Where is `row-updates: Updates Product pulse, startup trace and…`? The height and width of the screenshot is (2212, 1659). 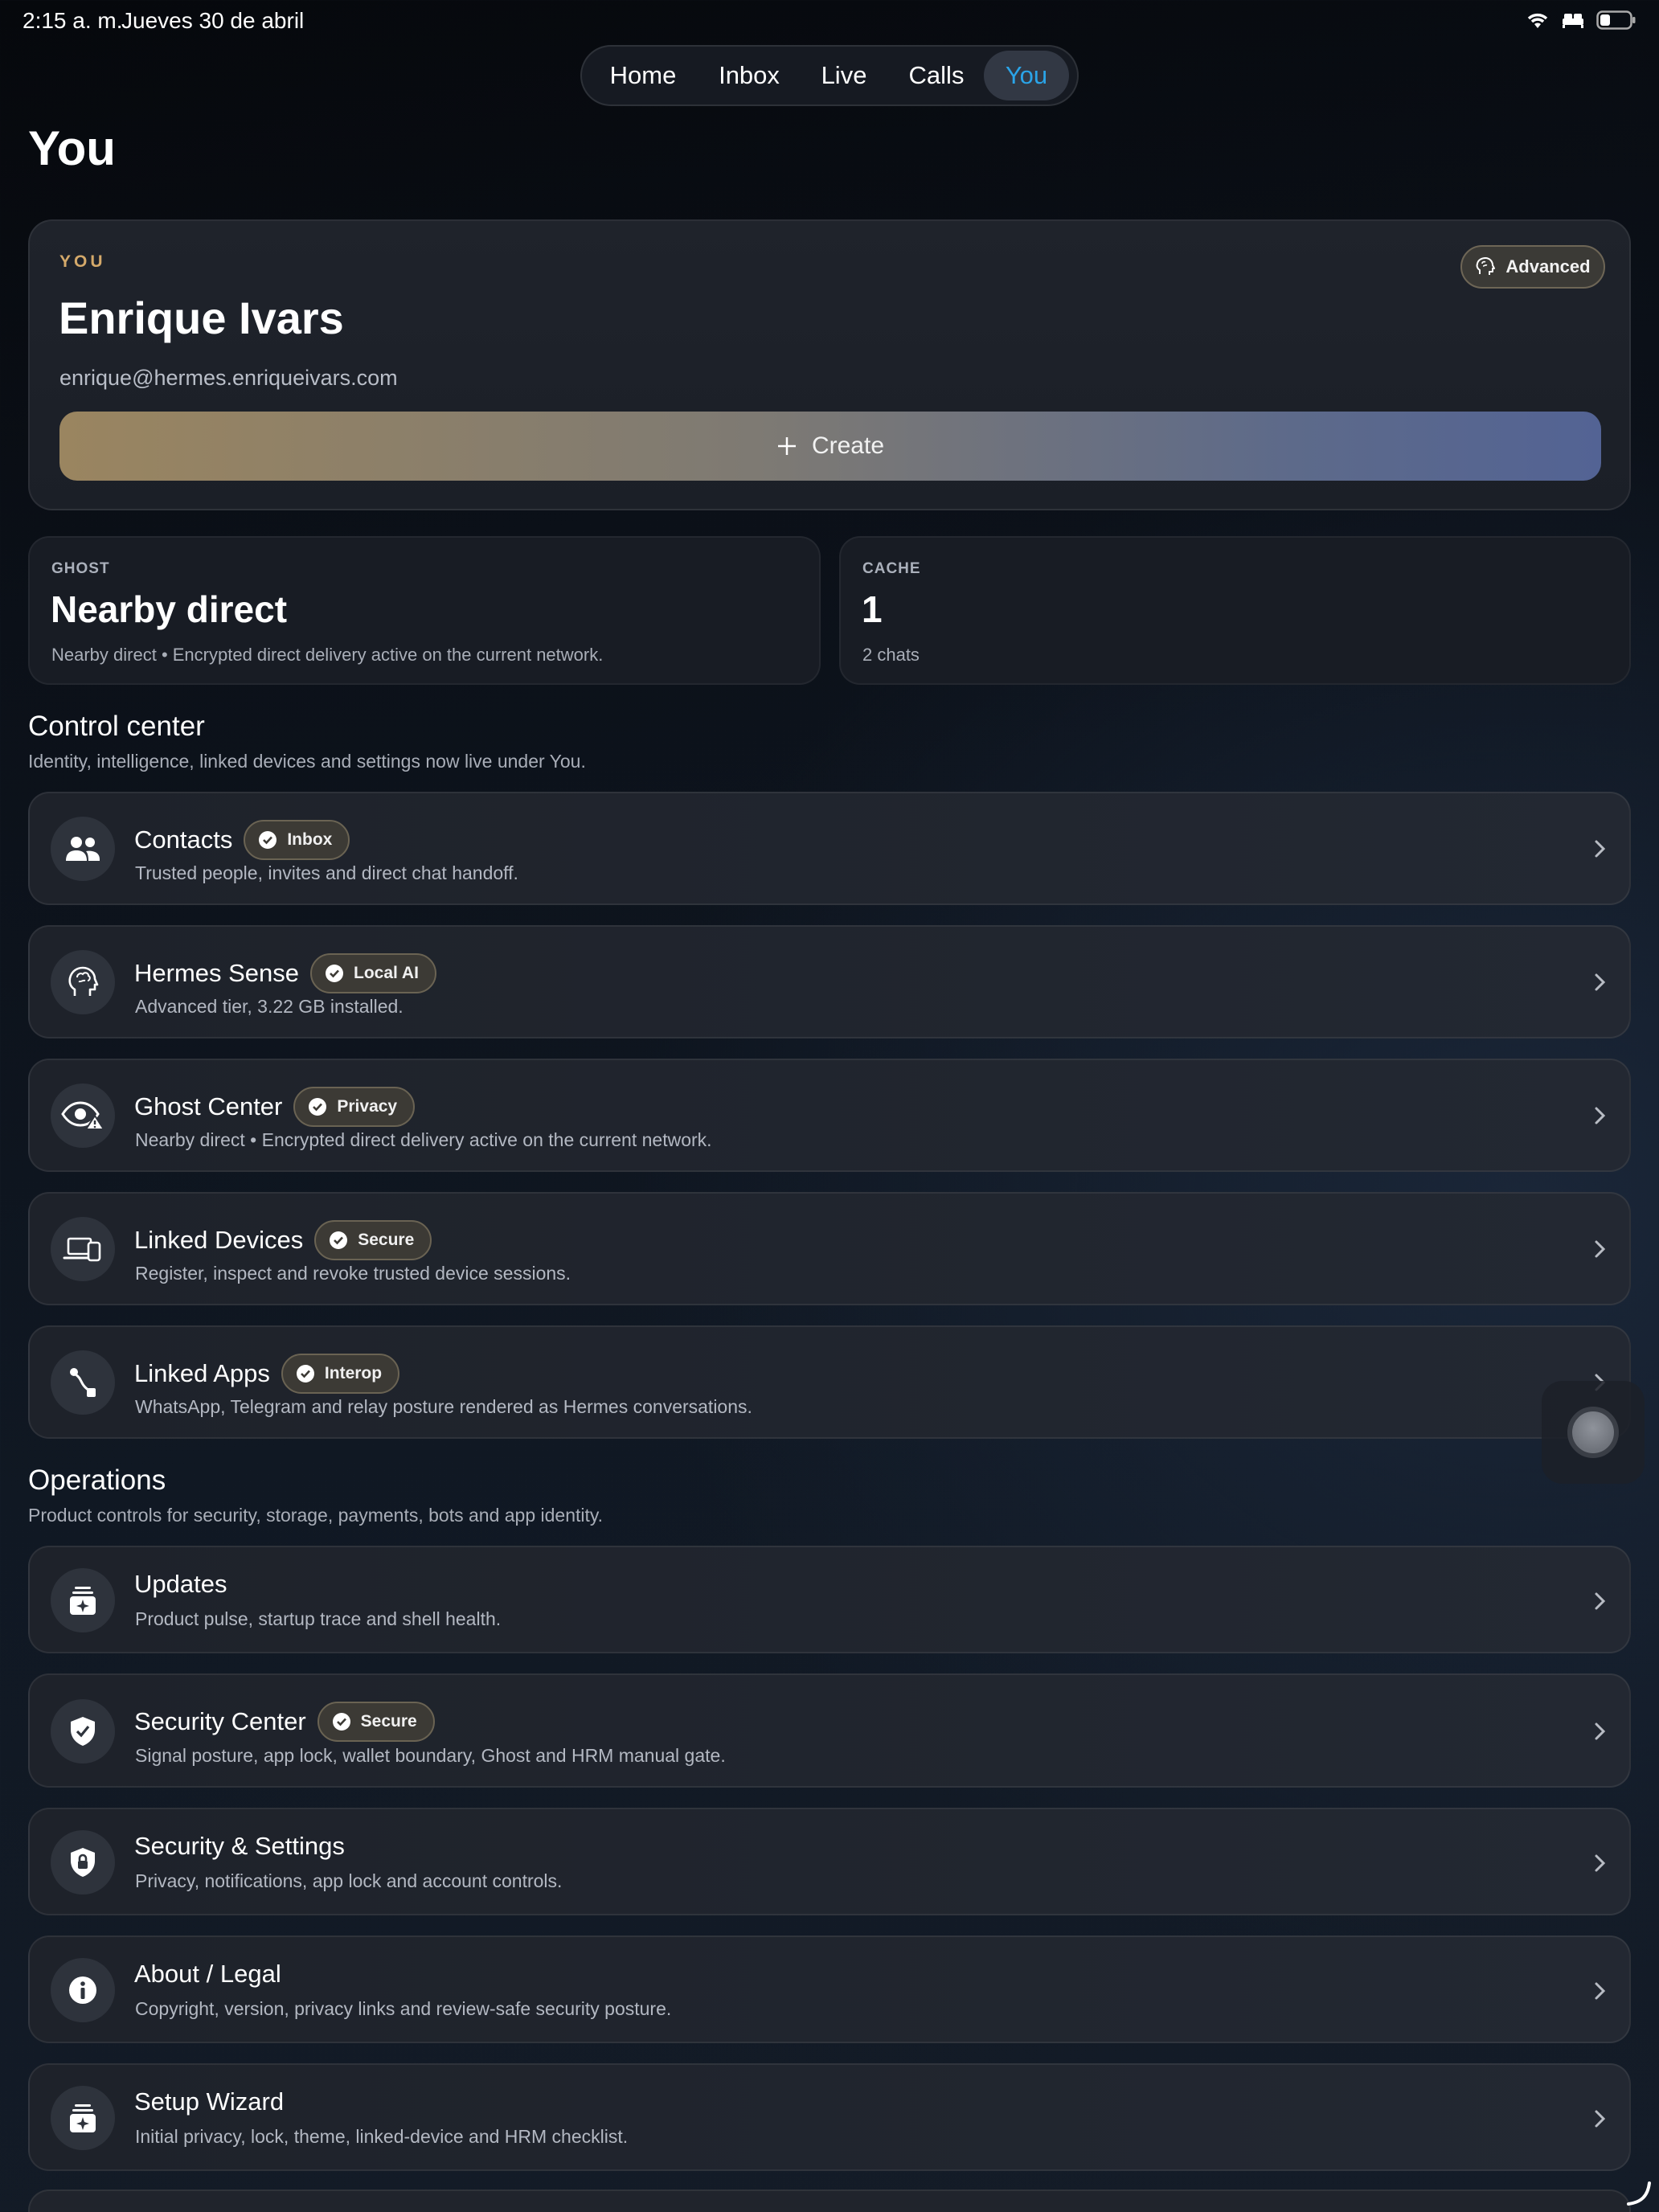 row-updates: Updates Product pulse, startup trace and… is located at coordinates (829, 1599).